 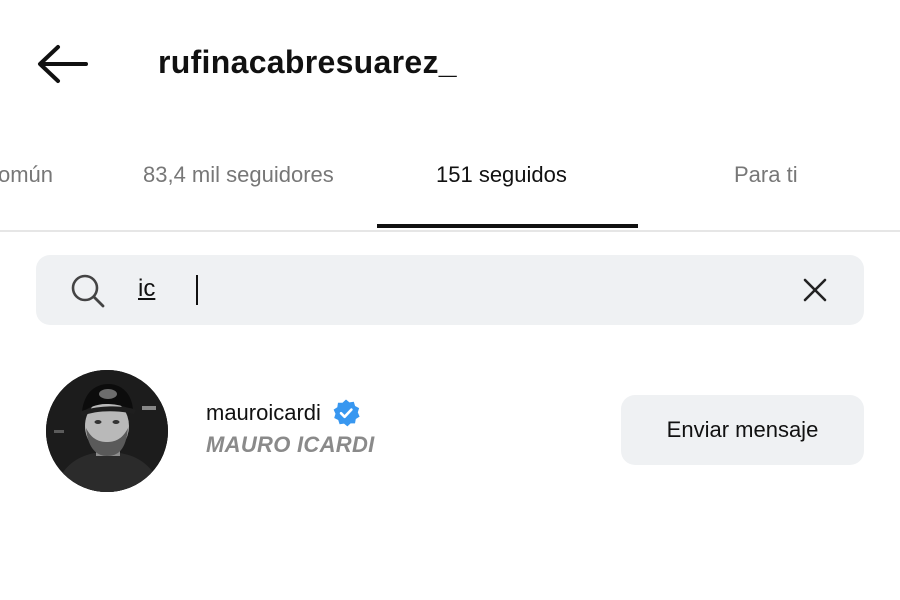 What do you see at coordinates (501, 175) in the screenshot?
I see `tab-seguidos: 151 seguidos` at bounding box center [501, 175].